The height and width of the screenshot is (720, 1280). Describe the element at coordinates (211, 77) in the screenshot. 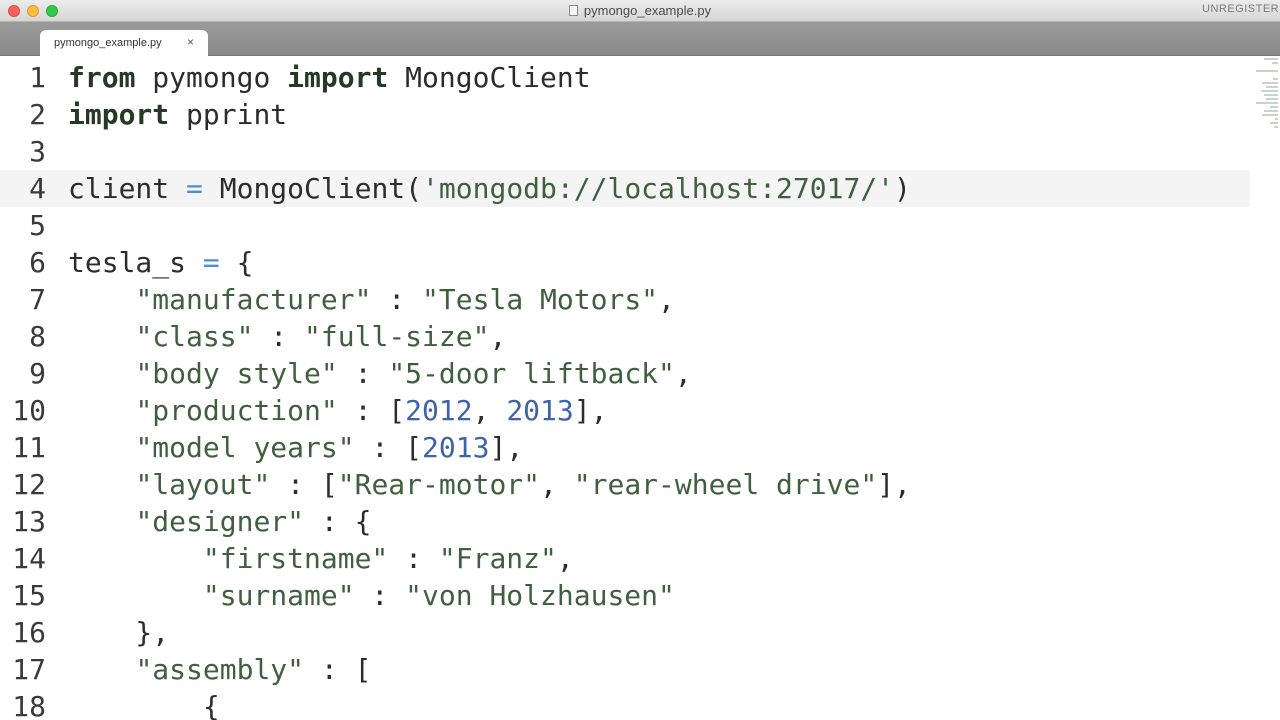

I see `token-text: pymongo` at that location.